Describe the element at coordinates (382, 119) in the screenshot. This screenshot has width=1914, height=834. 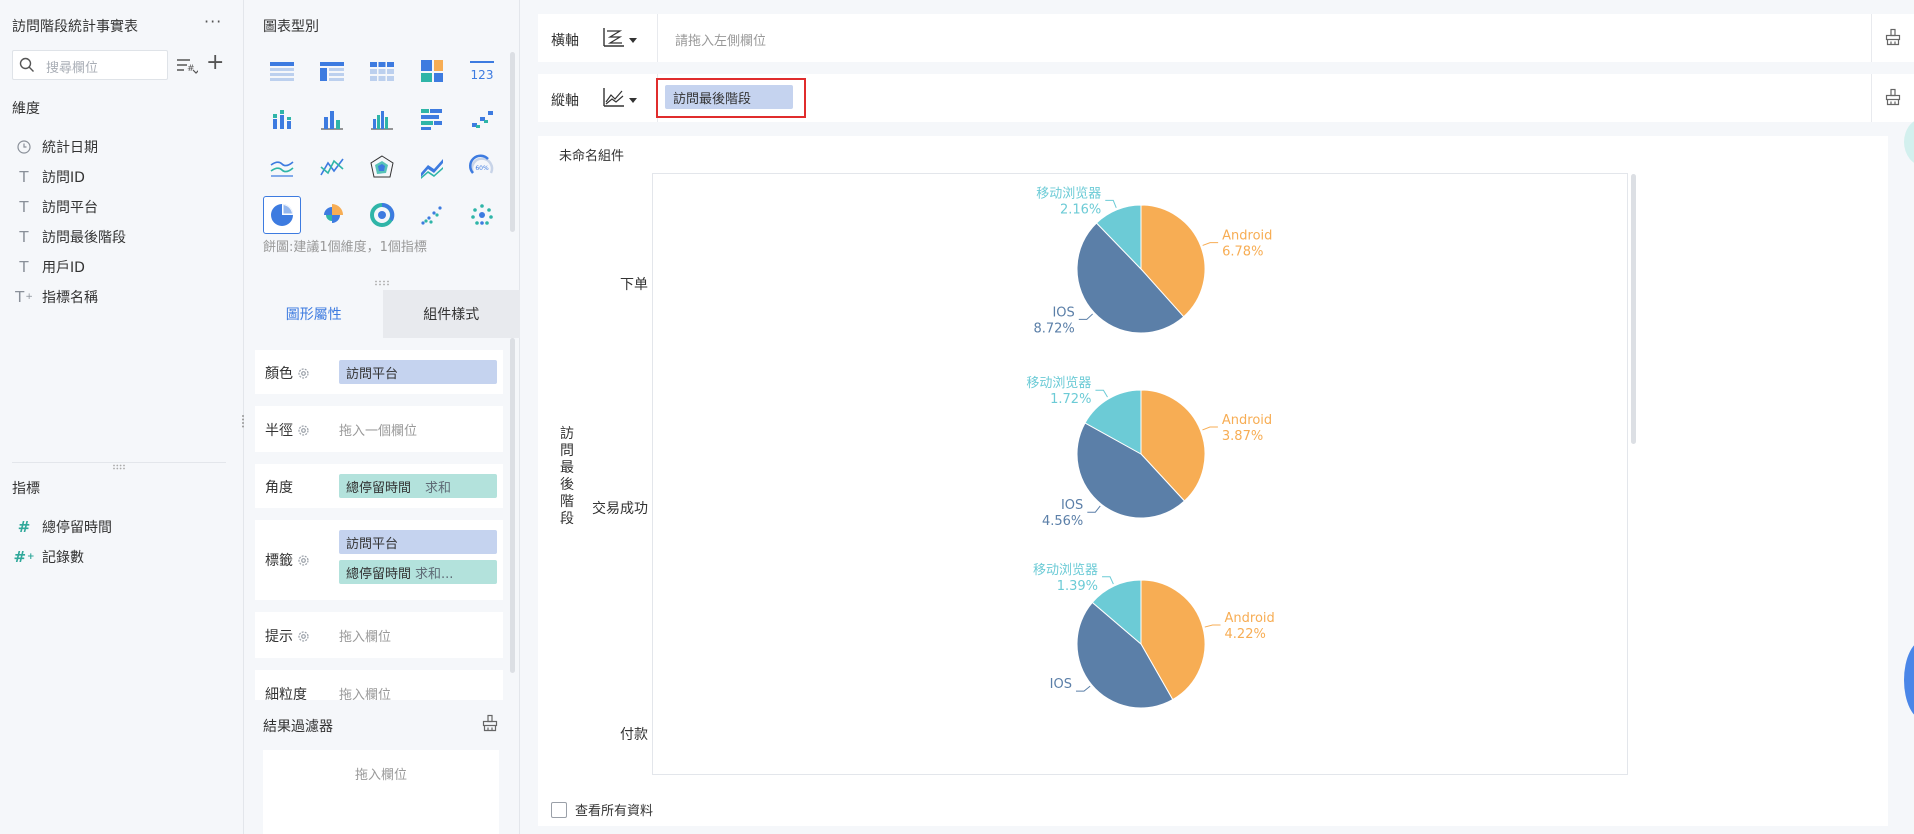
I see `grouped-bar-chart-type` at that location.